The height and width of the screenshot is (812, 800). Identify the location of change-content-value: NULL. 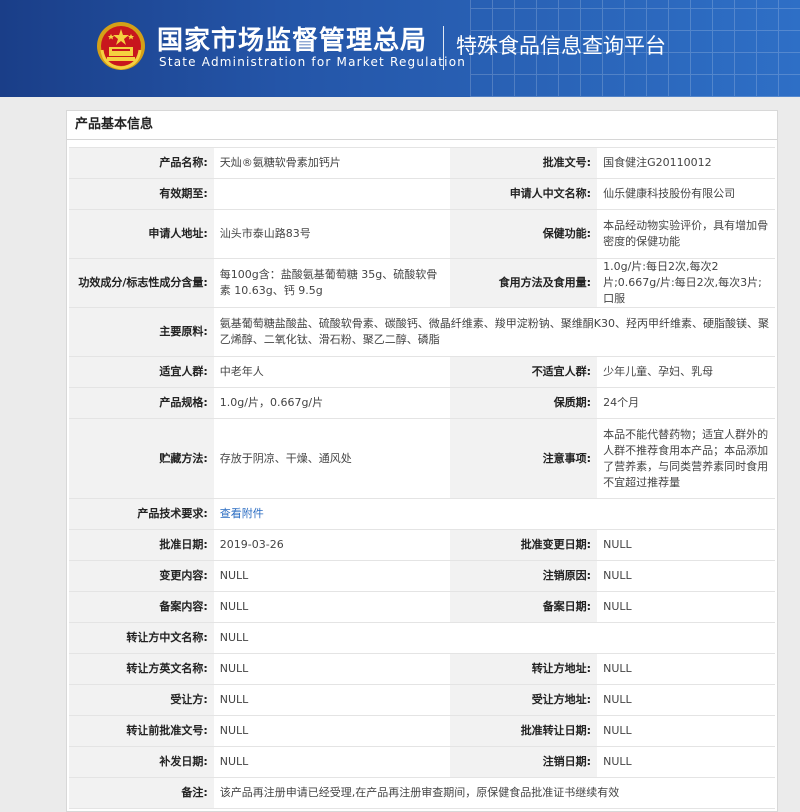
(331, 576).